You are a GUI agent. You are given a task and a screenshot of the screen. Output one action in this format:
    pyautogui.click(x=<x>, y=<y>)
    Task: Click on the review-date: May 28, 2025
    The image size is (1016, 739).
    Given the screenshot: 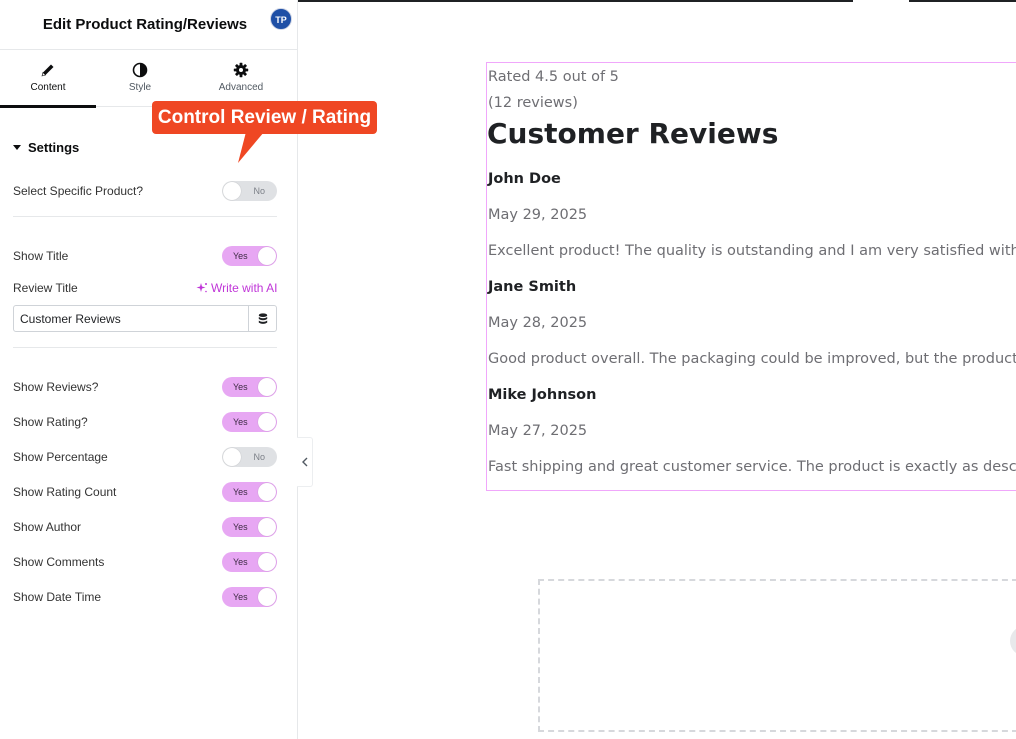 What is the action you would take?
    pyautogui.click(x=538, y=323)
    